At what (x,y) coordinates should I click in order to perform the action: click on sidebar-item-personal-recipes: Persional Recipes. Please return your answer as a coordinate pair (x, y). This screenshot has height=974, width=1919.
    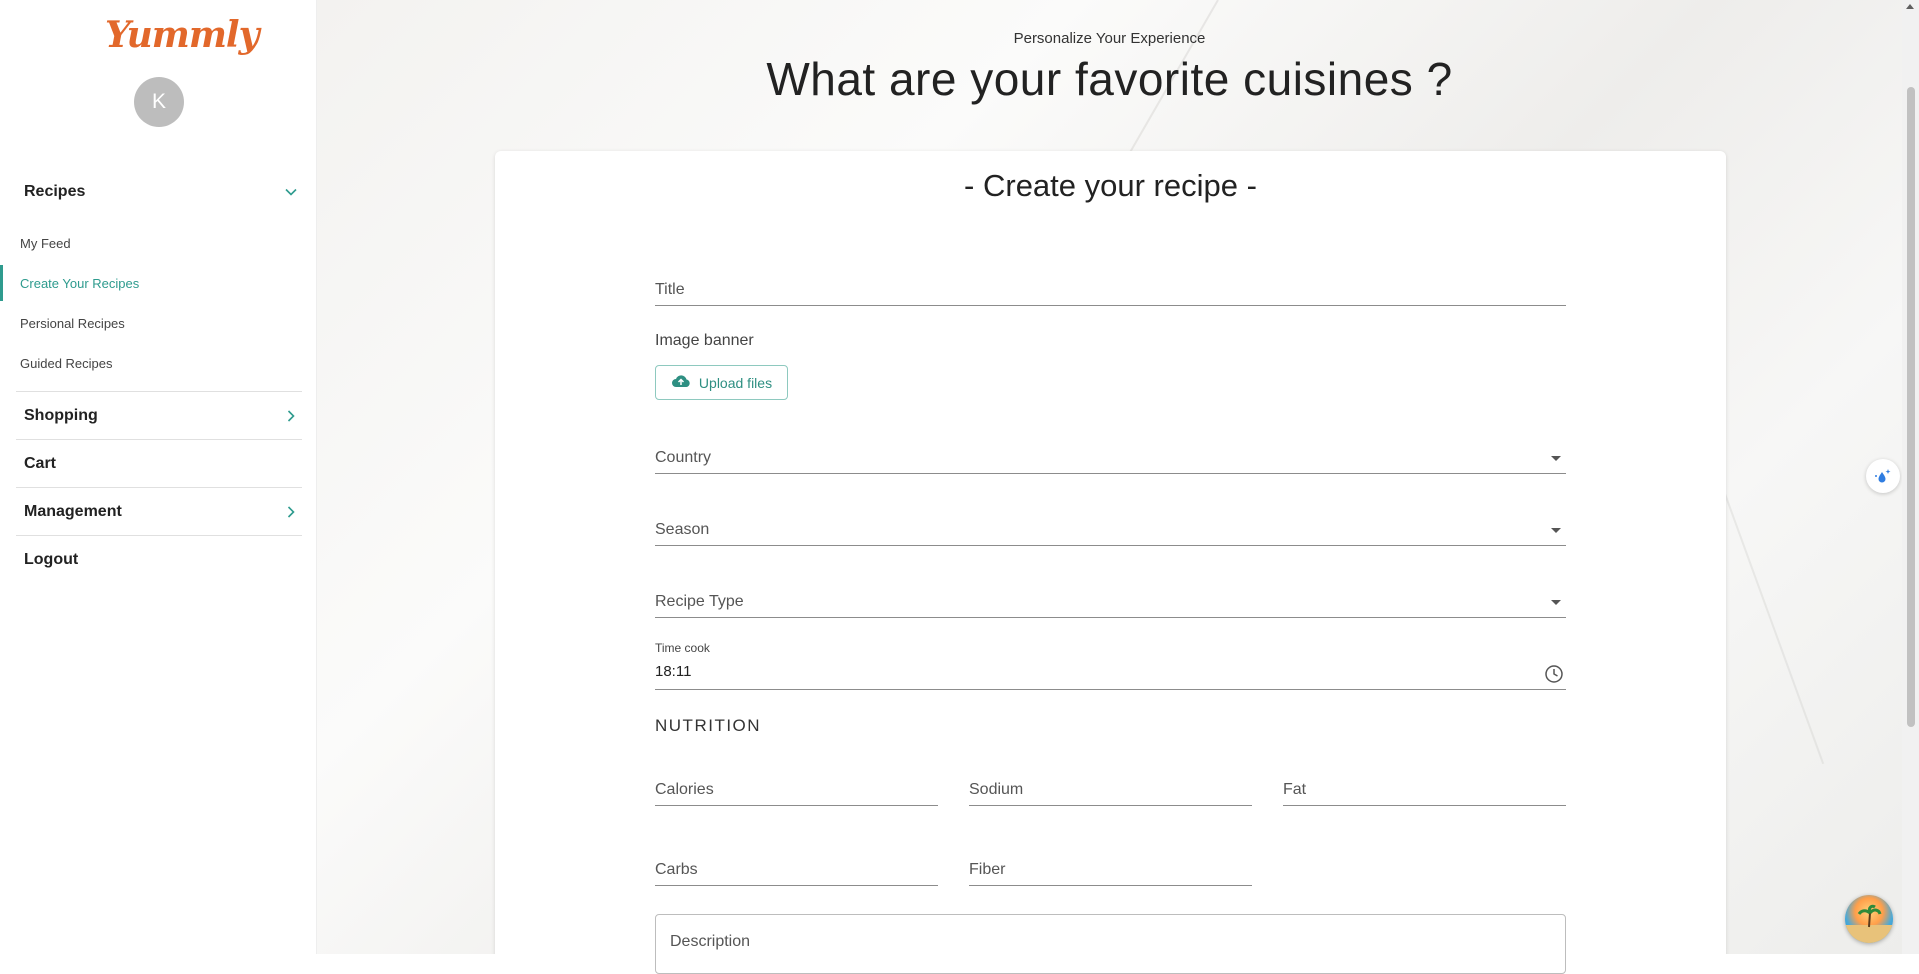
    Looking at the image, I should click on (158, 323).